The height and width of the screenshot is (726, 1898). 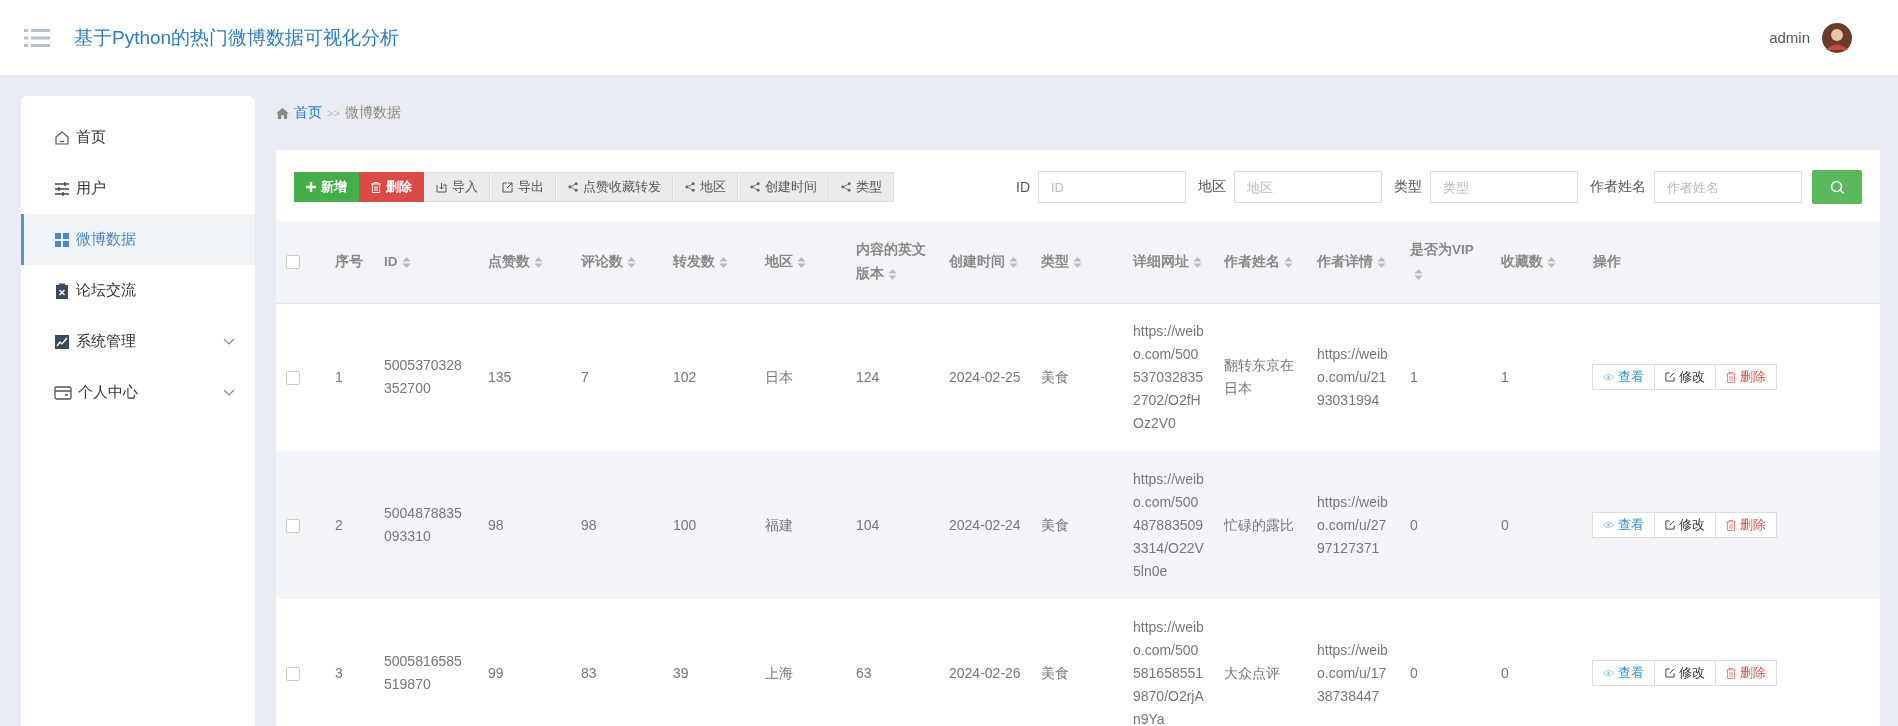 What do you see at coordinates (1061, 261) in the screenshot?
I see `column-header: 类型` at bounding box center [1061, 261].